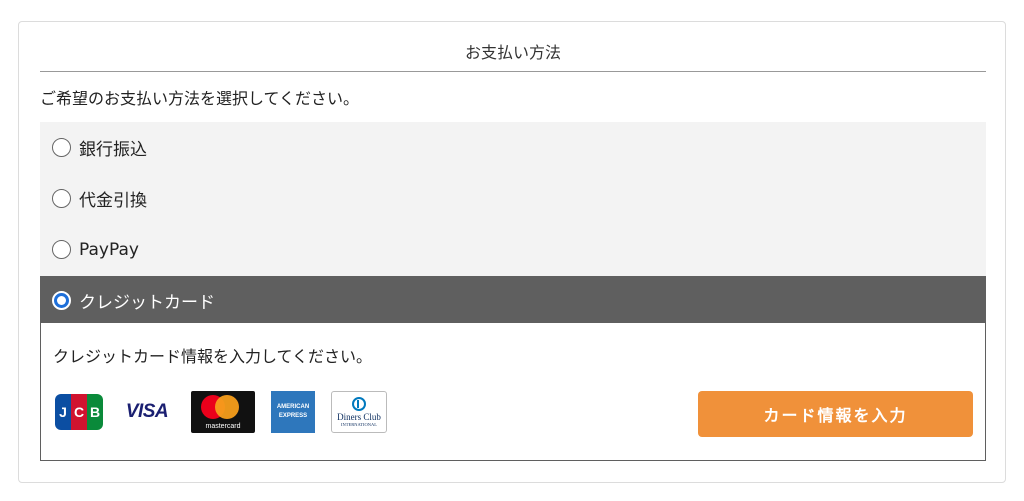 The height and width of the screenshot is (501, 1024). I want to click on option-label: 代金引換, so click(113, 201).